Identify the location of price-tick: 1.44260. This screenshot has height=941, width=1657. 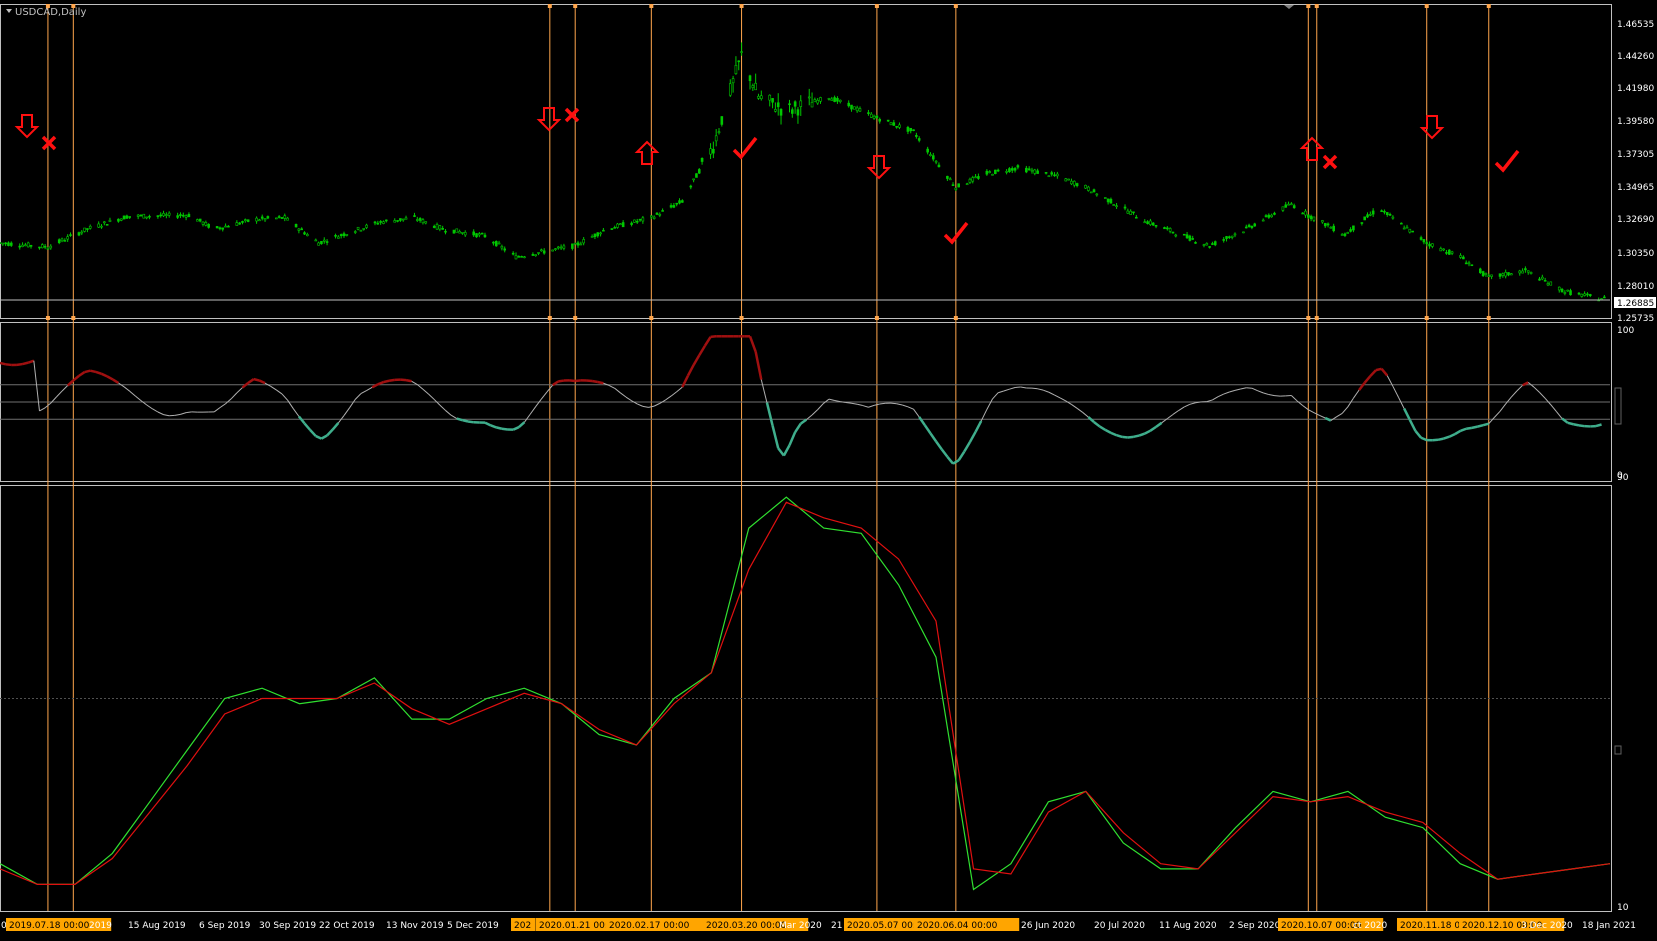
(1635, 57).